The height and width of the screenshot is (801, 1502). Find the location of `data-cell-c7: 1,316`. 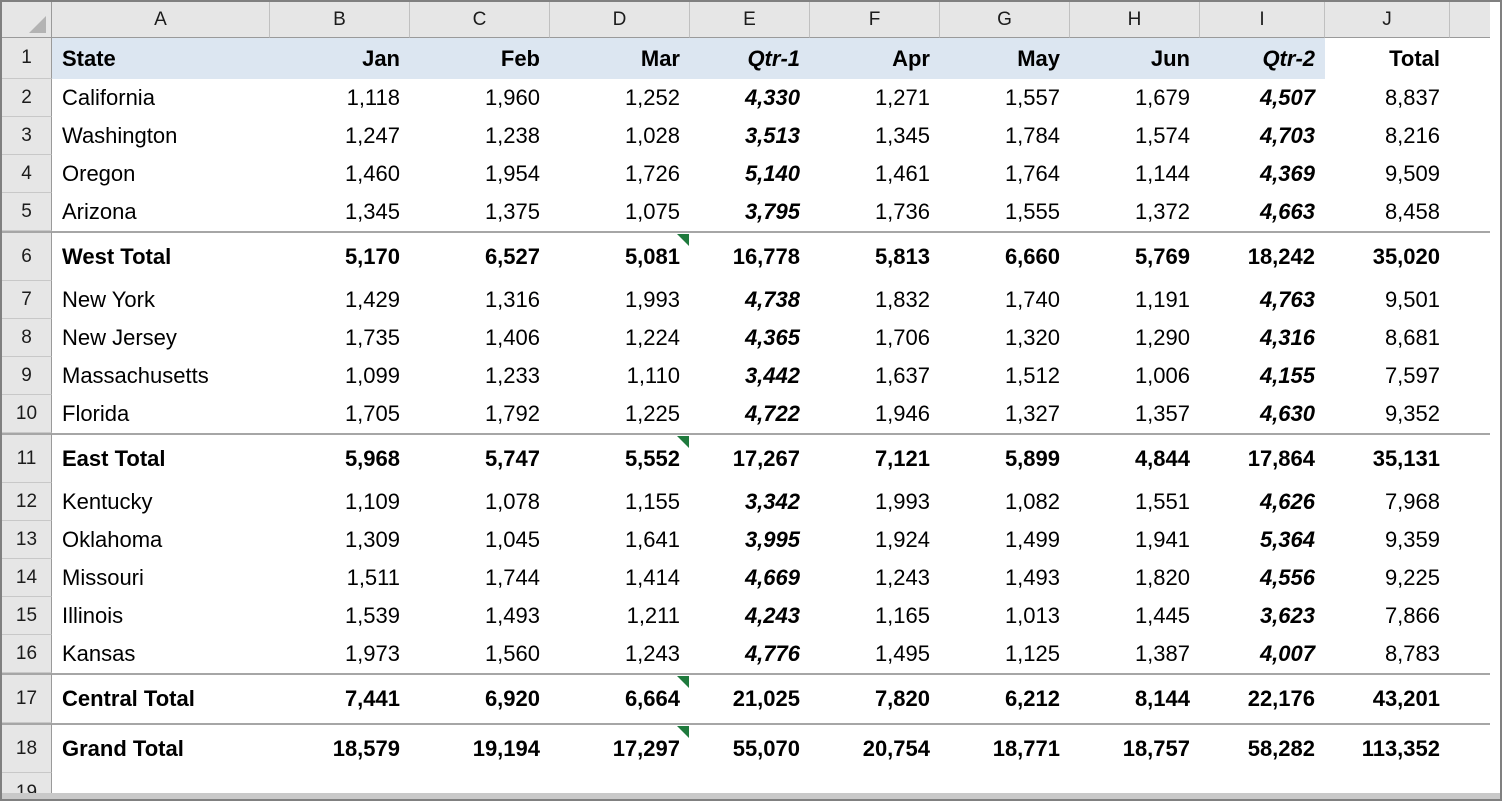

data-cell-c7: 1,316 is located at coordinates (480, 300).